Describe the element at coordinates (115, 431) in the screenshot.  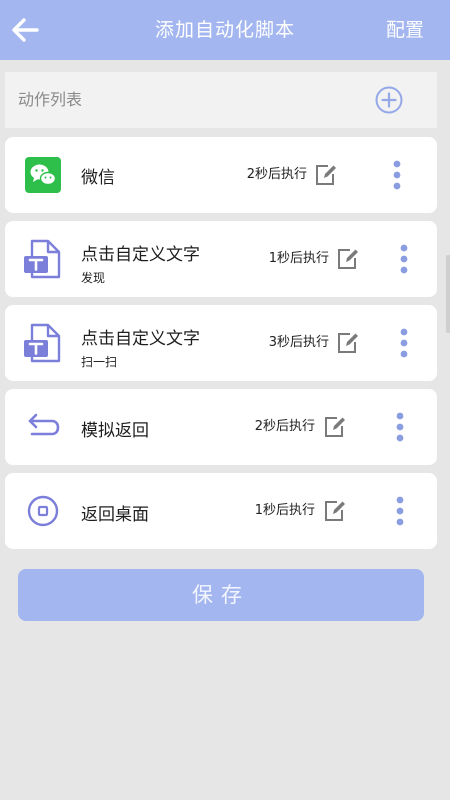
I see `action-title: 模拟返回` at that location.